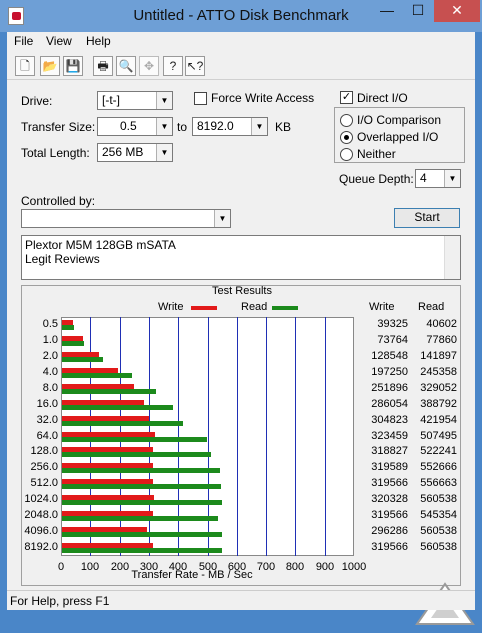  Describe the element at coordinates (452, 257) in the screenshot. I see `description-scrollbar` at that location.